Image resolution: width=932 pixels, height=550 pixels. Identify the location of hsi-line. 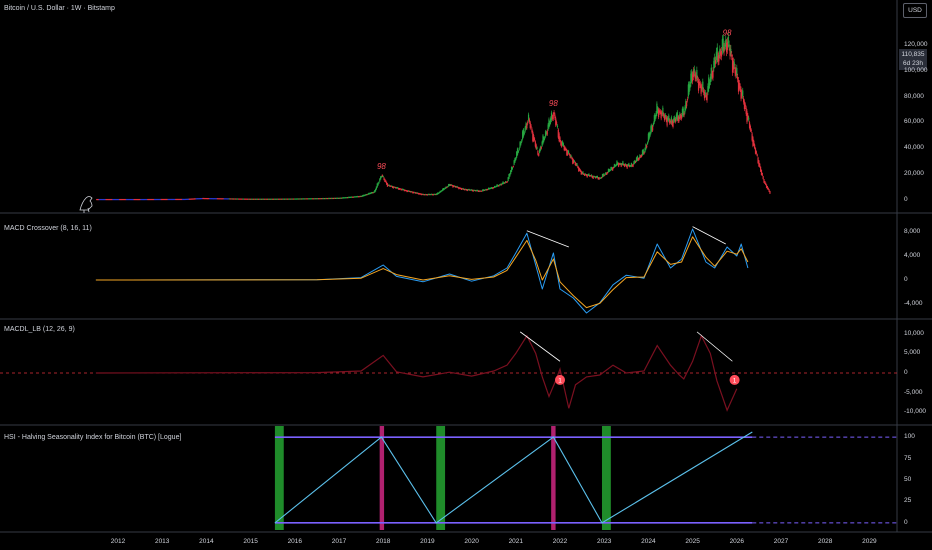
(513, 477).